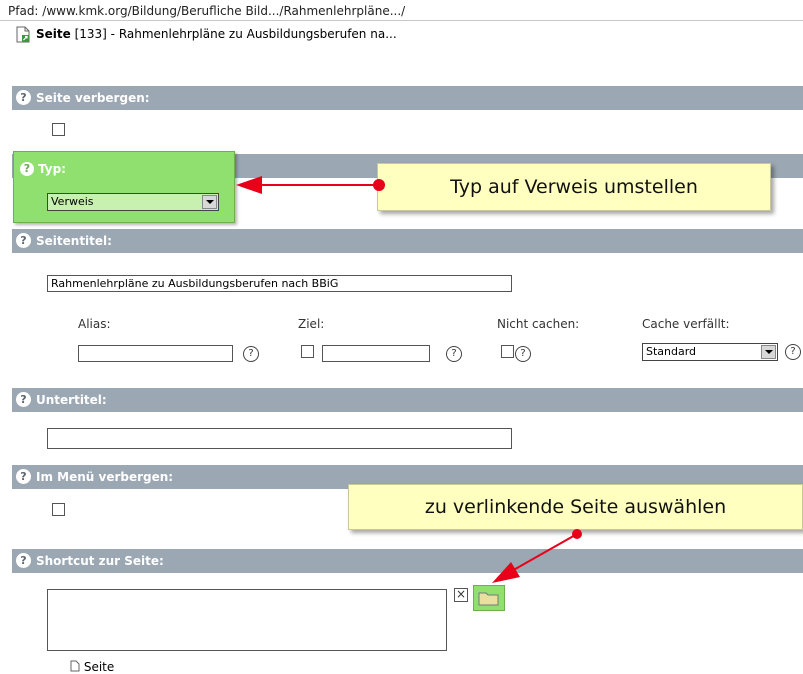 The width and height of the screenshot is (803, 674). Describe the element at coordinates (310, 185) in the screenshot. I see `arrow-to-type-select` at that location.